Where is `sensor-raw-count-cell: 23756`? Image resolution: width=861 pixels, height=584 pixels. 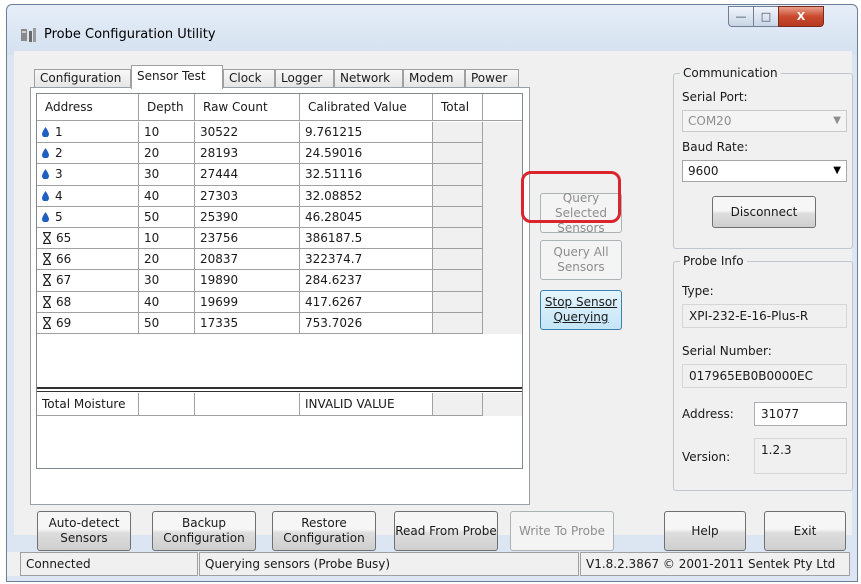 sensor-raw-count-cell: 23756 is located at coordinates (247, 239).